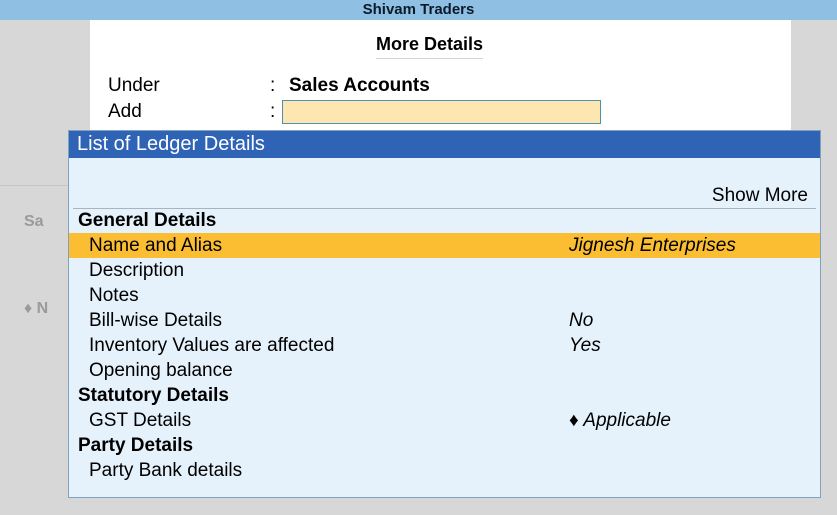 This screenshot has width=837, height=515. Describe the element at coordinates (212, 345) in the screenshot. I see `list-item-label: Inventory Values are affected` at that location.